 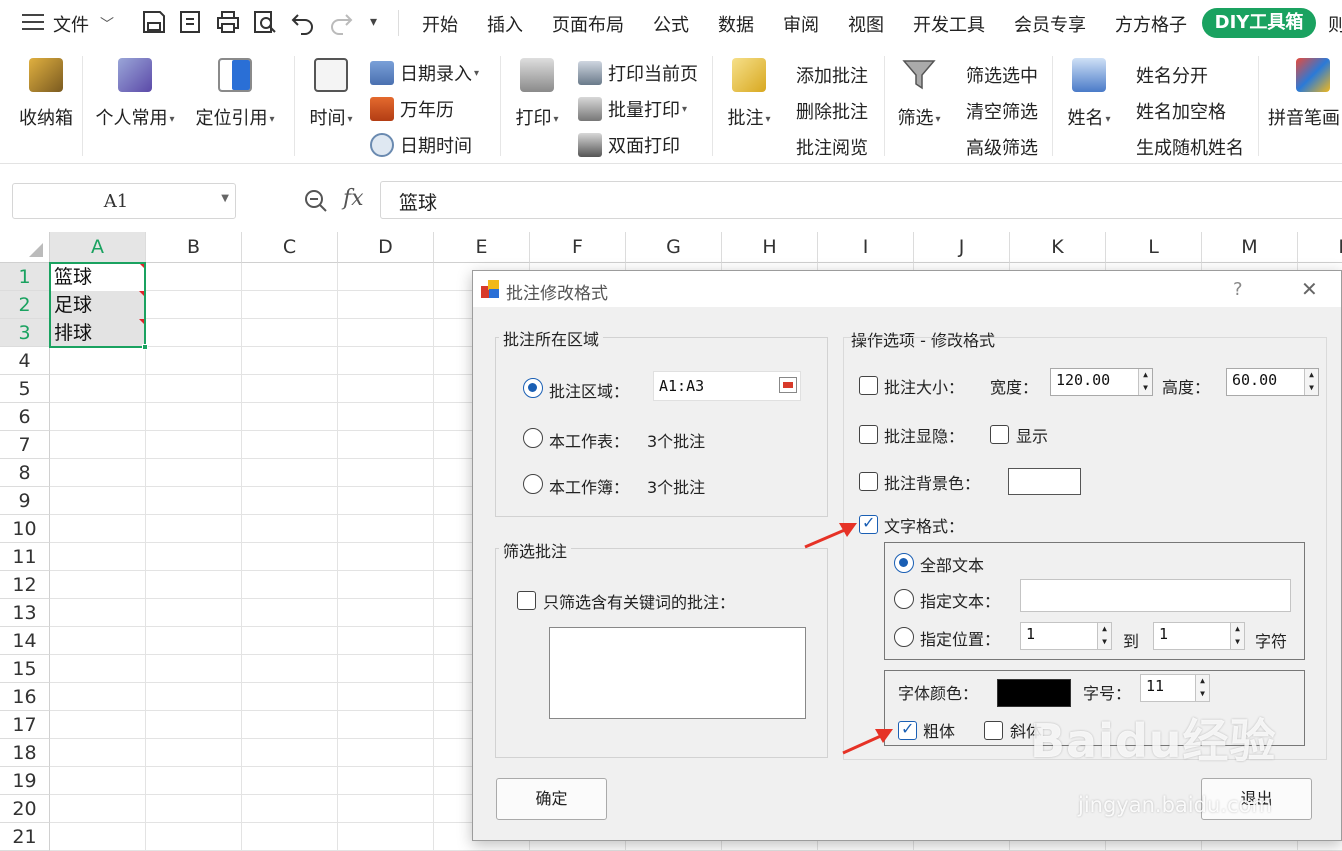 I want to click on all-text-label: 全部文本, so click(x=952, y=564).